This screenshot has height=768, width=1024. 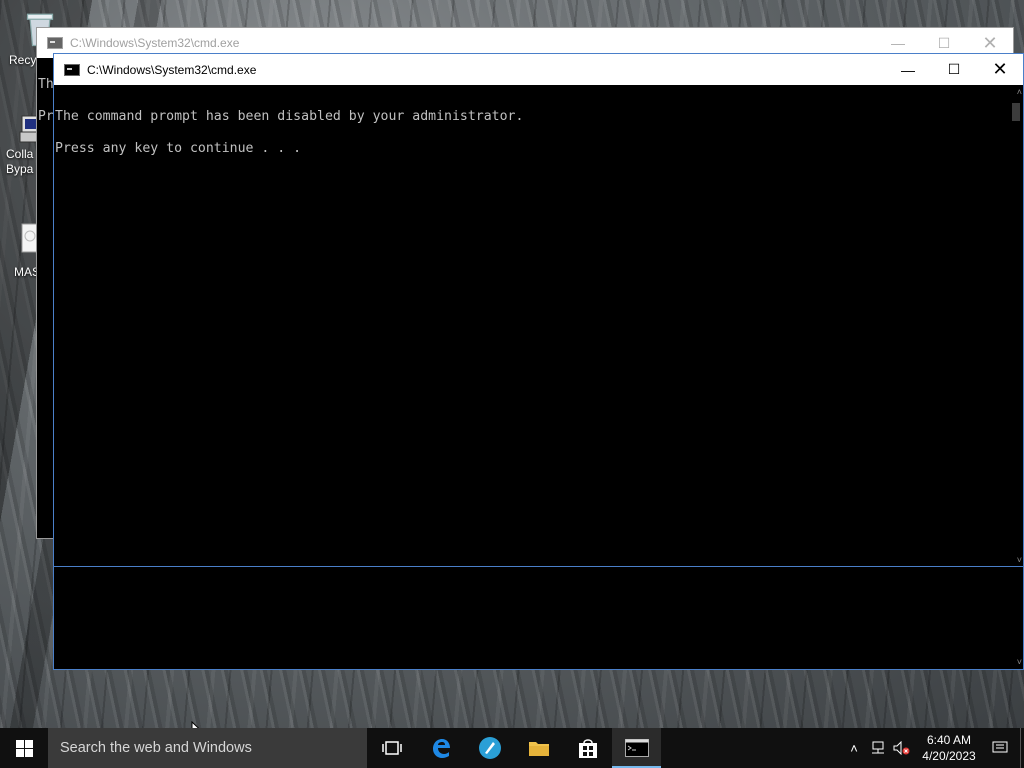 I want to click on search-placeholder: Search the web and Windows, so click(x=156, y=748).